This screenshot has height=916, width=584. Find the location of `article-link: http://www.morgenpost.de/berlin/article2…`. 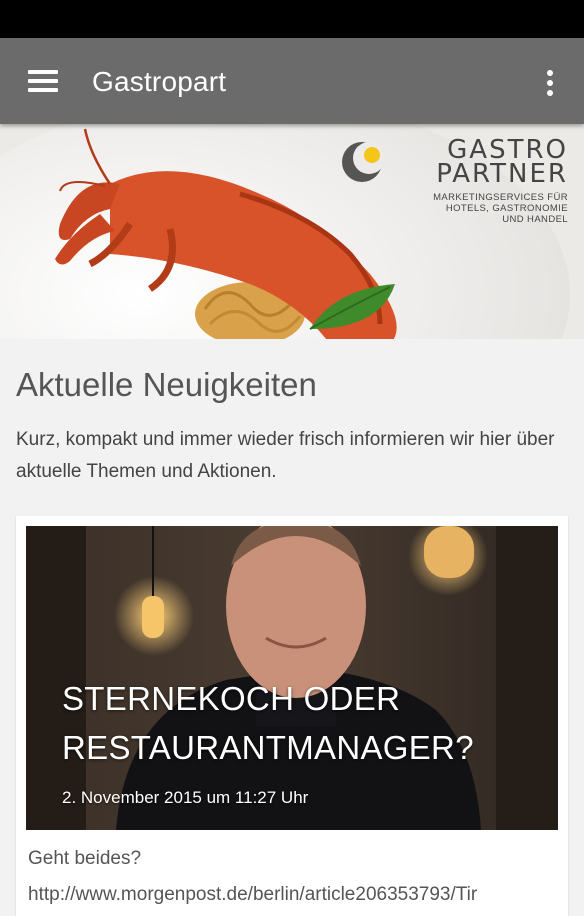

article-link: http://www.morgenpost.de/berlin/article2… is located at coordinates (293, 895).